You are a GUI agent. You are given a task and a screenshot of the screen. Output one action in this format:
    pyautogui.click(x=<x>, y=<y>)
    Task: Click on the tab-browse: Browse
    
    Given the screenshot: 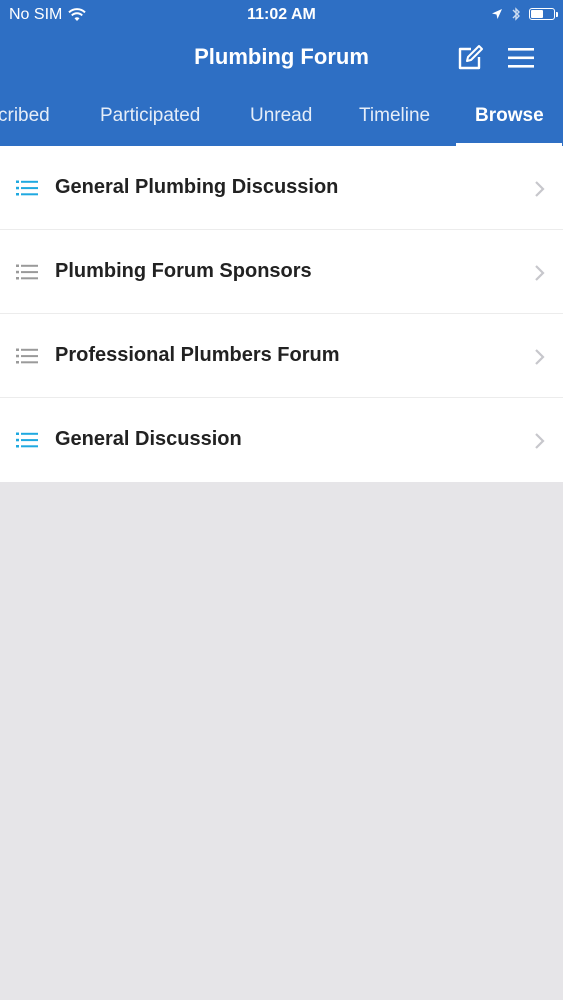 What is the action you would take?
    pyautogui.click(x=509, y=119)
    